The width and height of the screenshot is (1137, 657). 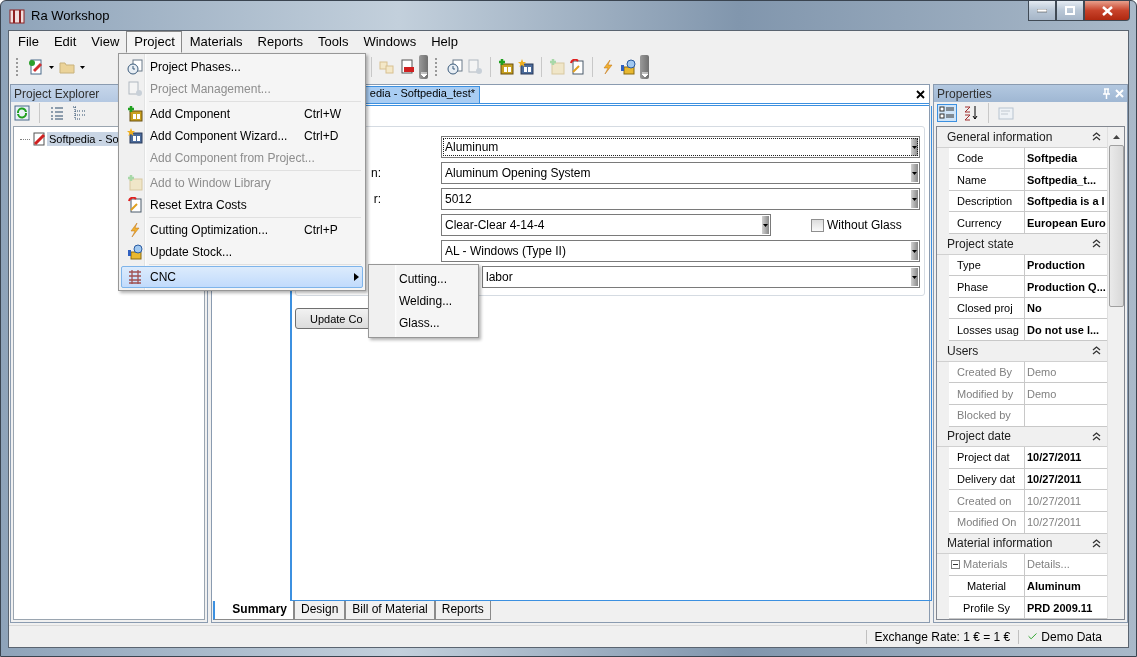 I want to click on categorized-icon, so click(x=947, y=113).